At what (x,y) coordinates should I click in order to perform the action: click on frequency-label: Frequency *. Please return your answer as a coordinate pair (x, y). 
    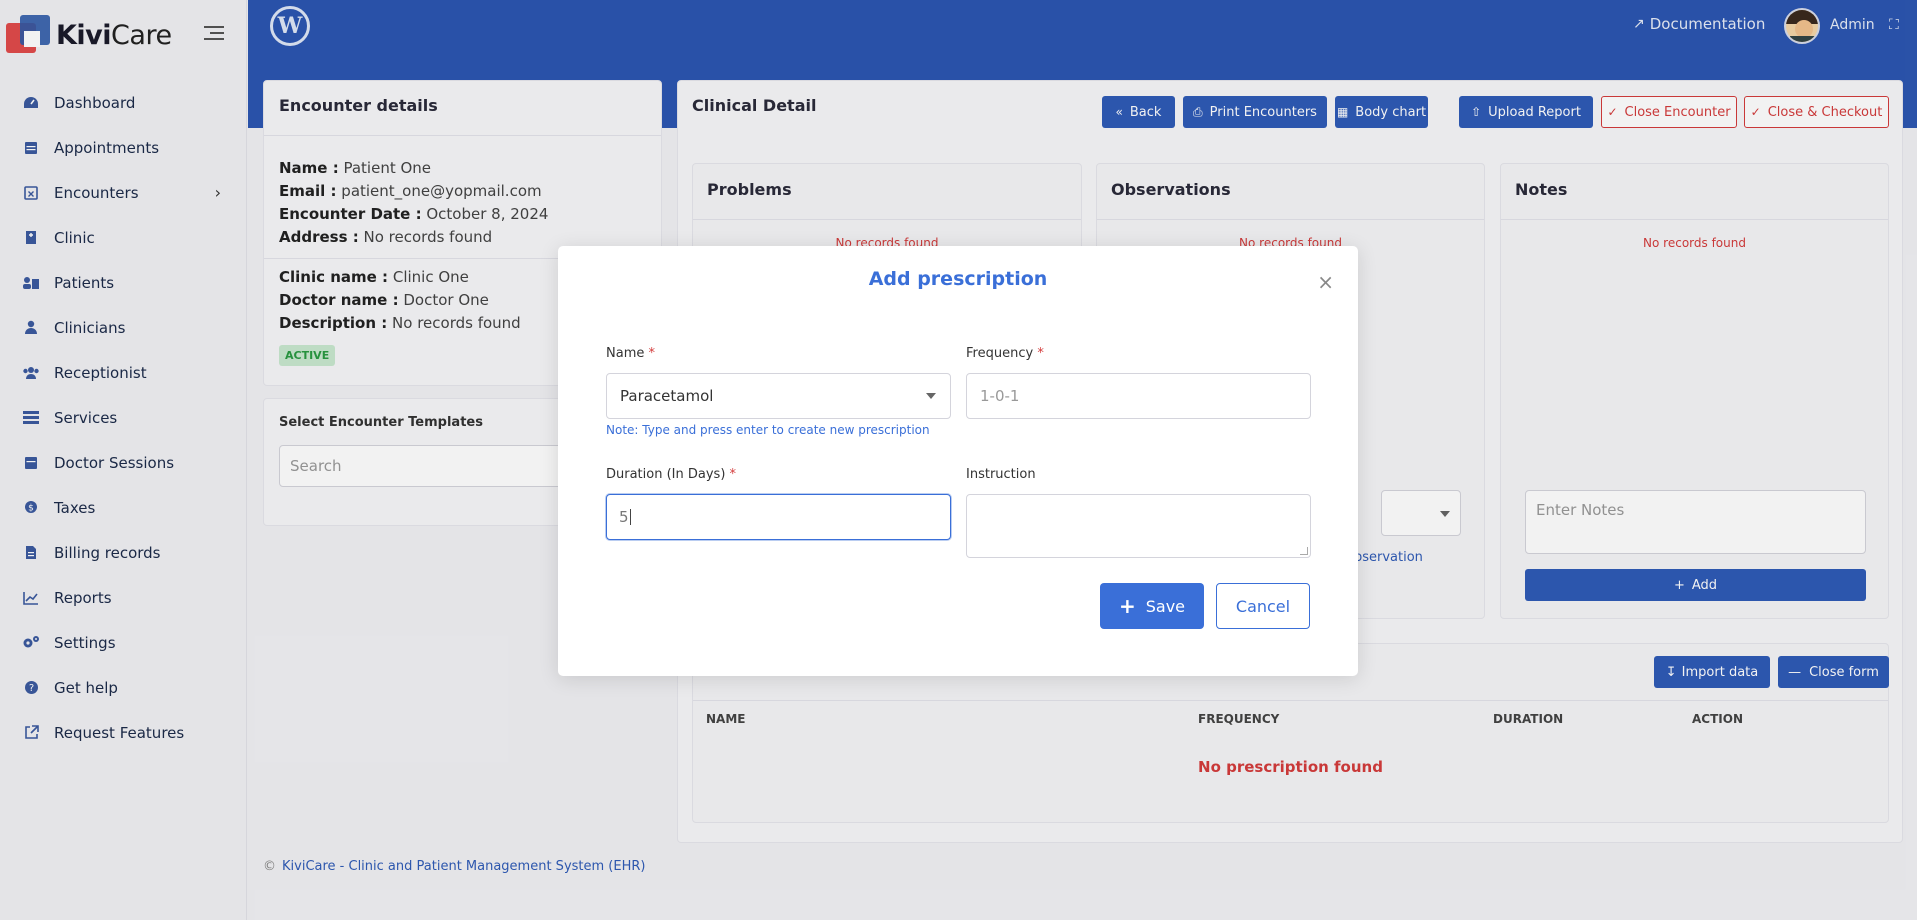
    Looking at the image, I should click on (1005, 353).